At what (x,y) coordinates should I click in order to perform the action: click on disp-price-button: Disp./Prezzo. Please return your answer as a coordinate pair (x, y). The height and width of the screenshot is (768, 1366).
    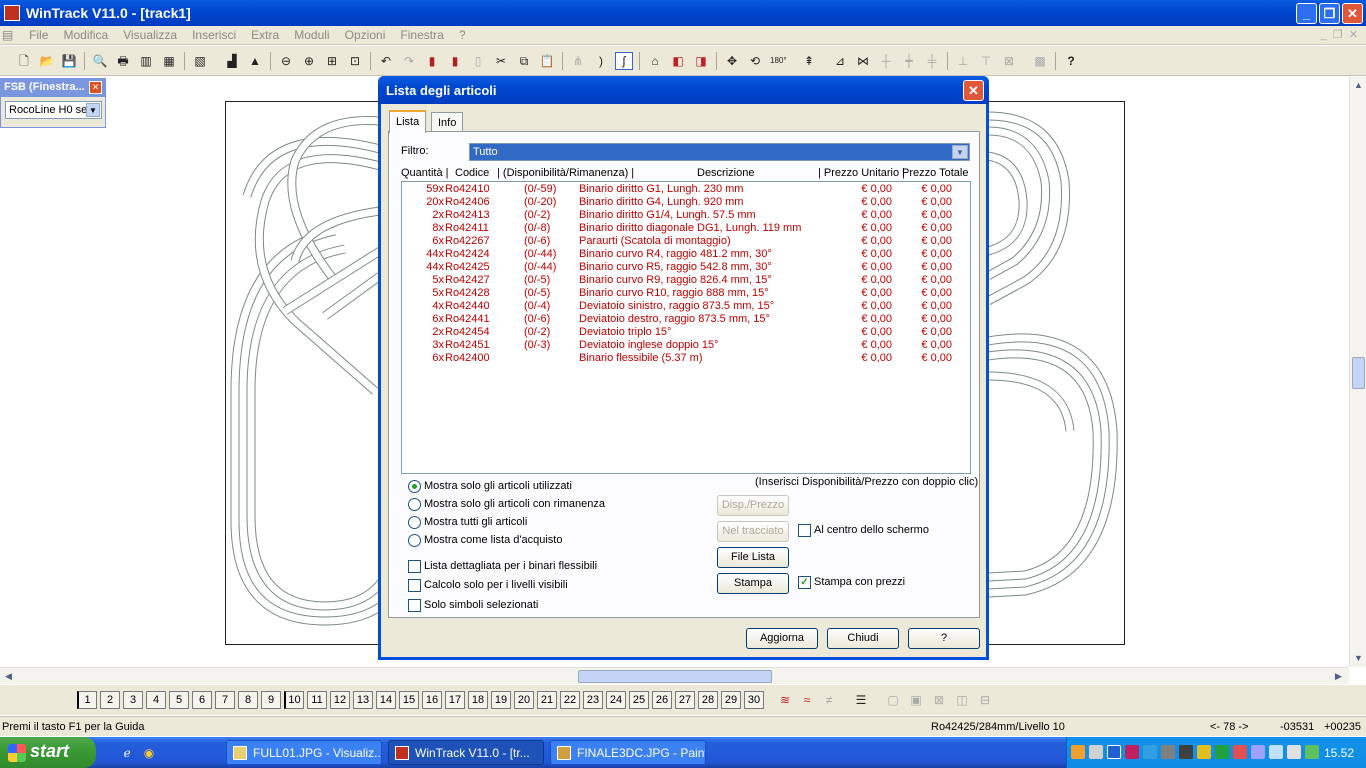
    Looking at the image, I should click on (753, 505).